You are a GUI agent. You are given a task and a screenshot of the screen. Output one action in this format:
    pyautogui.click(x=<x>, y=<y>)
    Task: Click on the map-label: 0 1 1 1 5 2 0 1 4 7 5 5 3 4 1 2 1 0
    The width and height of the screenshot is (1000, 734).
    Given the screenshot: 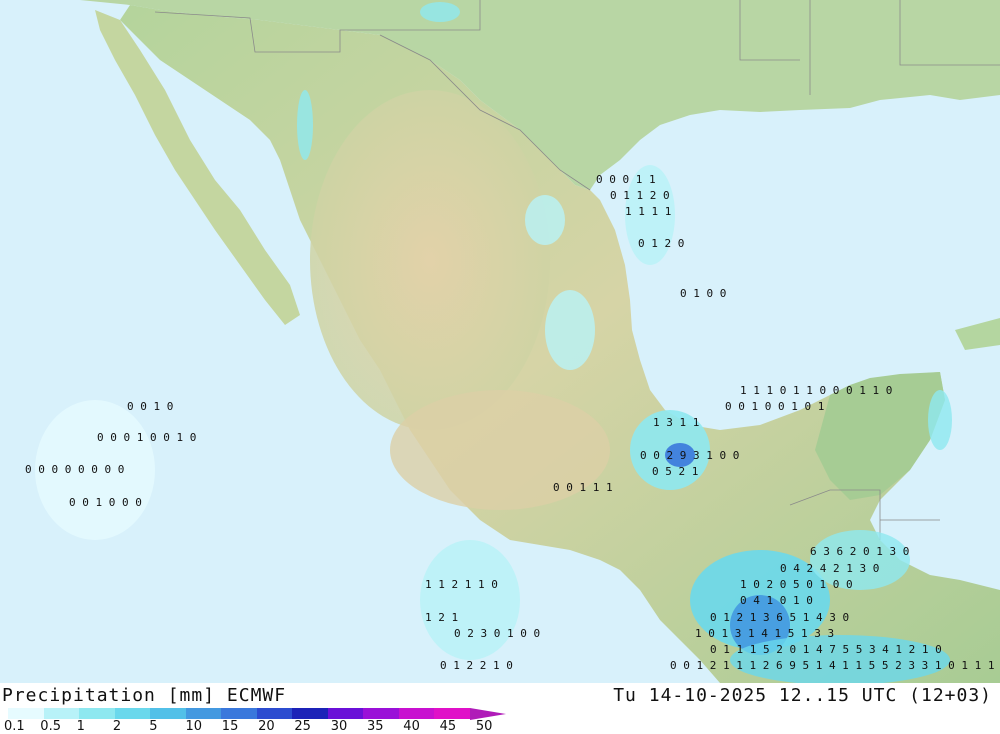 What is the action you would take?
    pyautogui.click(x=826, y=649)
    